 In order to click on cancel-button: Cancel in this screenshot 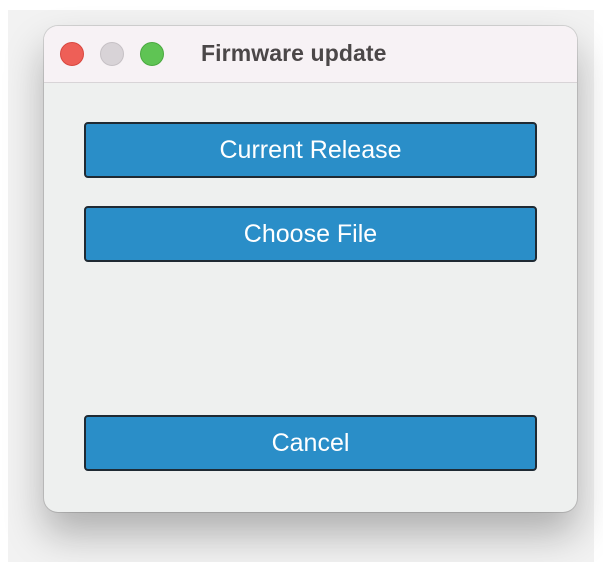, I will do `click(310, 443)`.